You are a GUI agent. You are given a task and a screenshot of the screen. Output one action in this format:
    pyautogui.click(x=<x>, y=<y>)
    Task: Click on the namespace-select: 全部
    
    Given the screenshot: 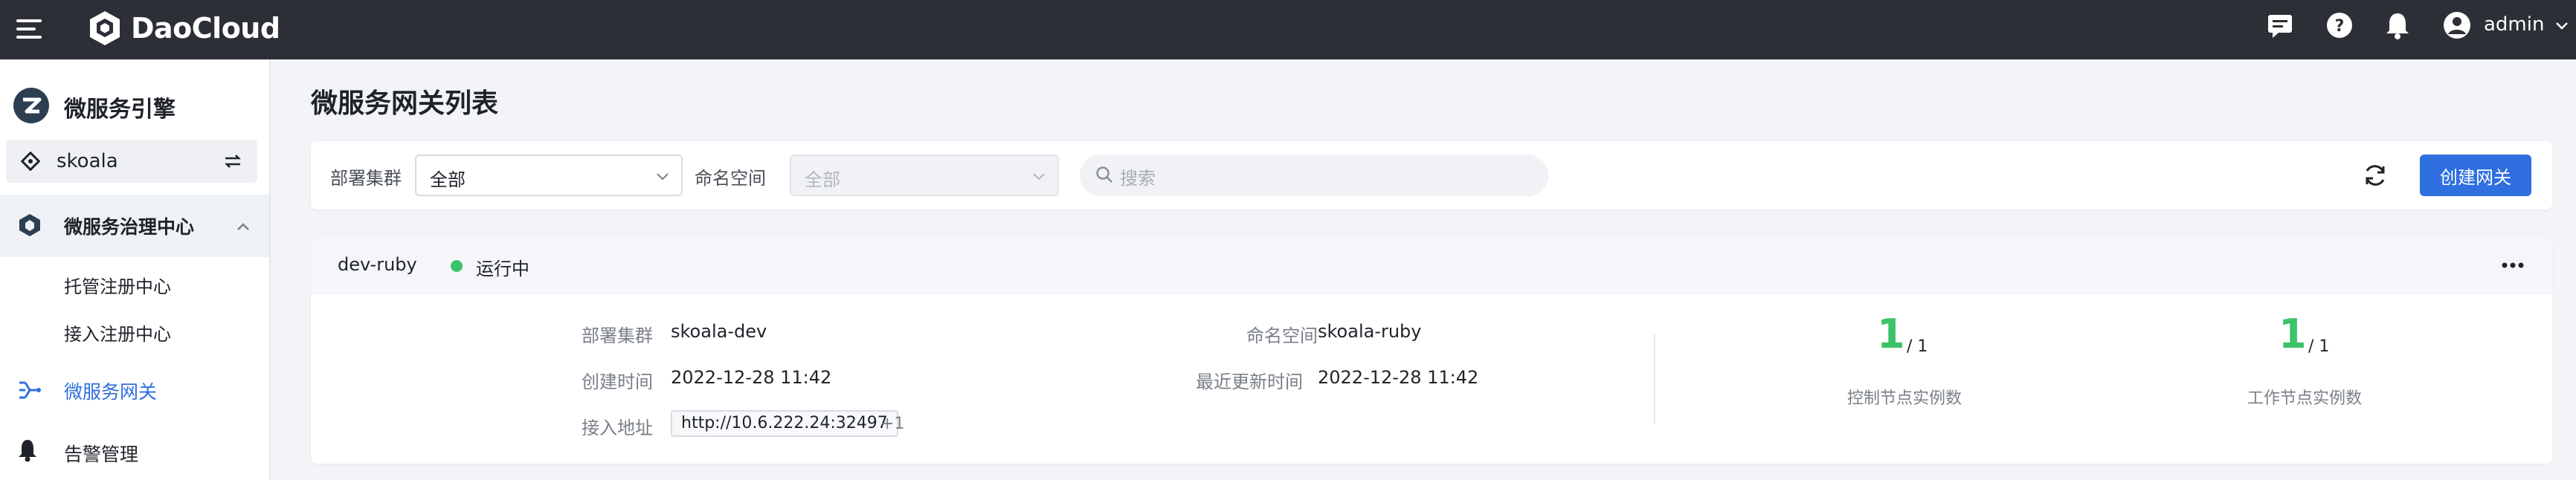 What is the action you would take?
    pyautogui.click(x=924, y=176)
    